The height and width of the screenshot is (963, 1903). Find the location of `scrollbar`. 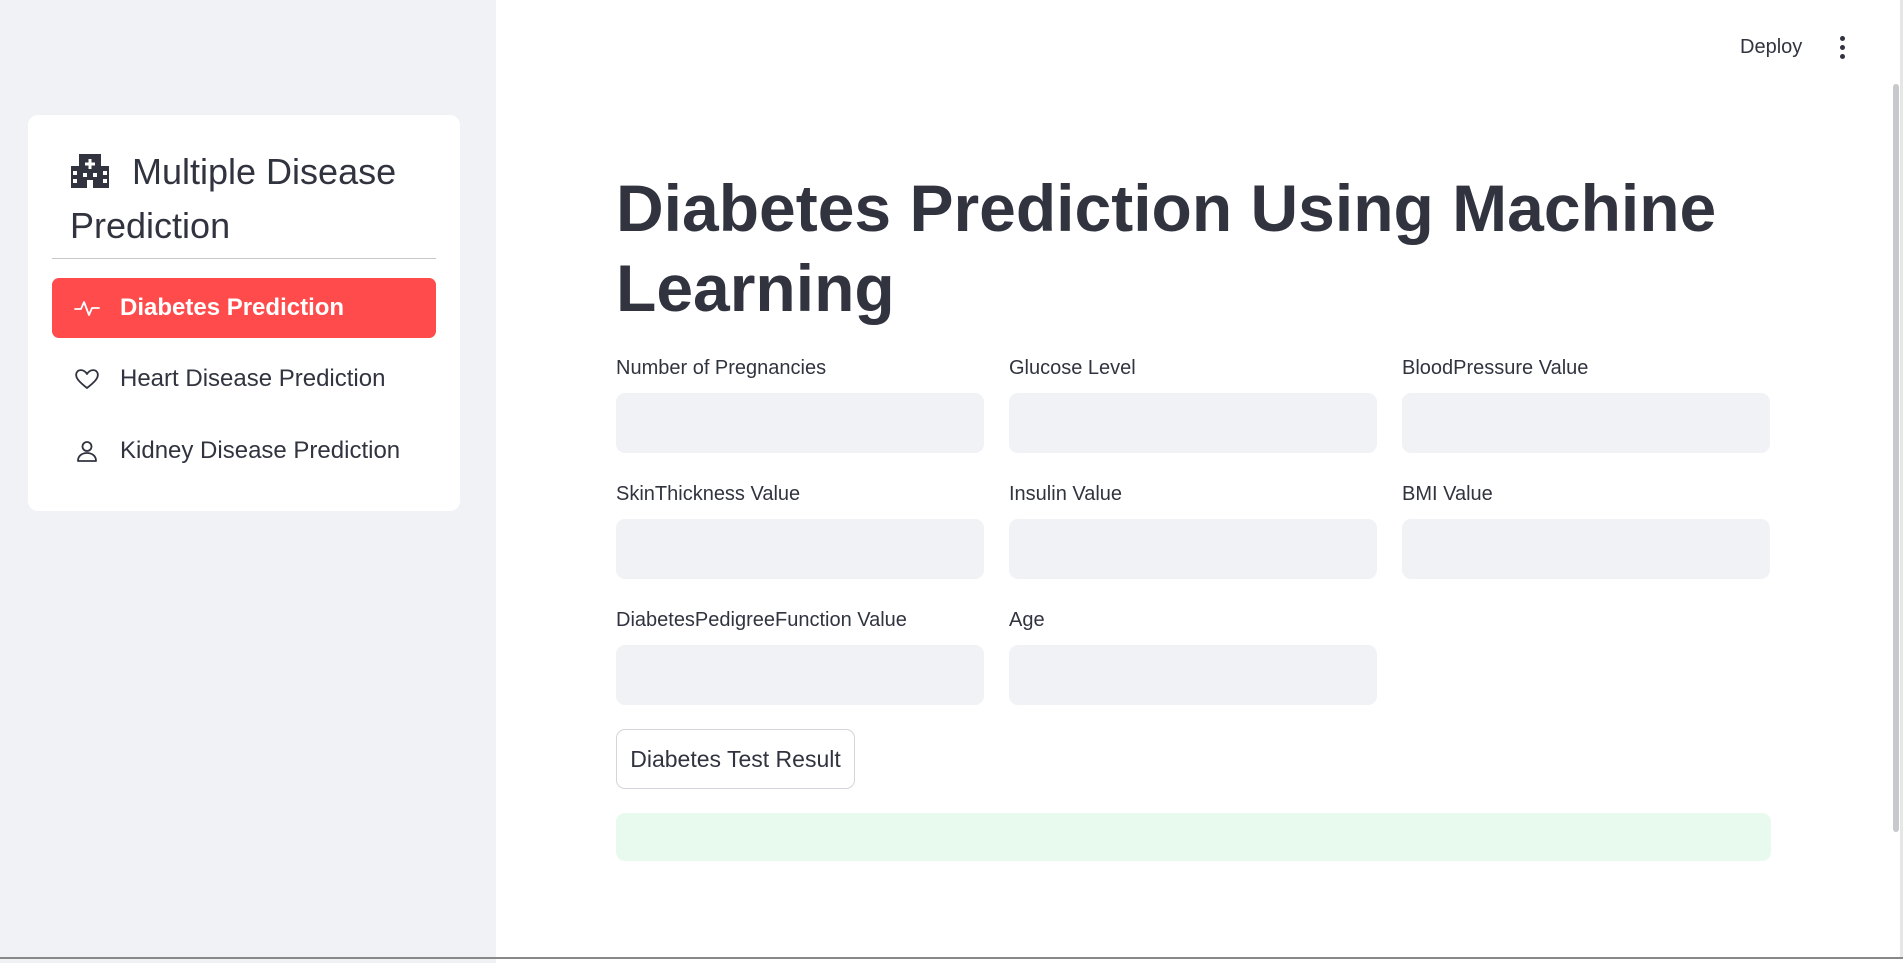

scrollbar is located at coordinates (1896, 458).